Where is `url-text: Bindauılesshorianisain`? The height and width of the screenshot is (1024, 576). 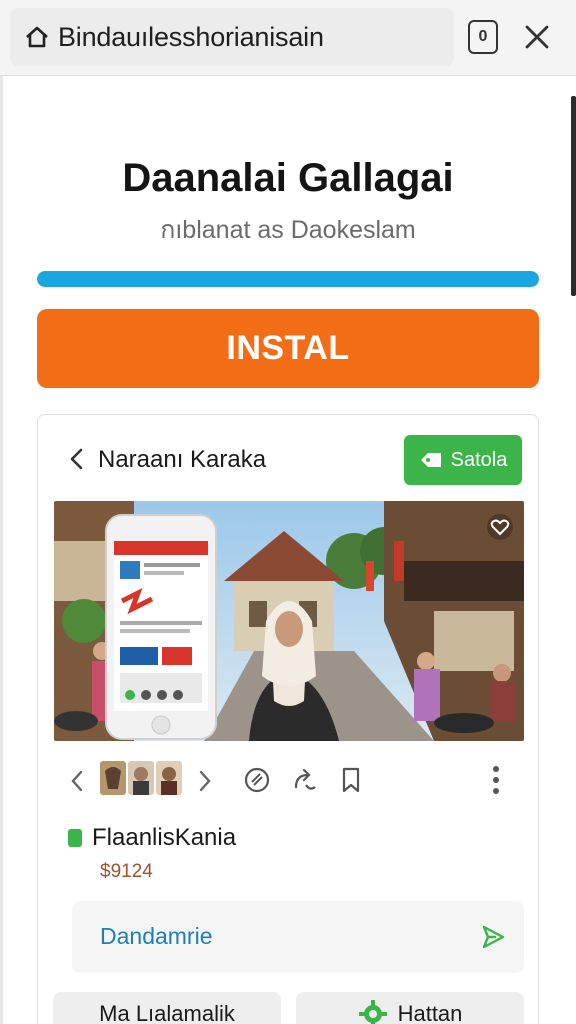 url-text: Bindauılesshorianisain is located at coordinates (191, 37).